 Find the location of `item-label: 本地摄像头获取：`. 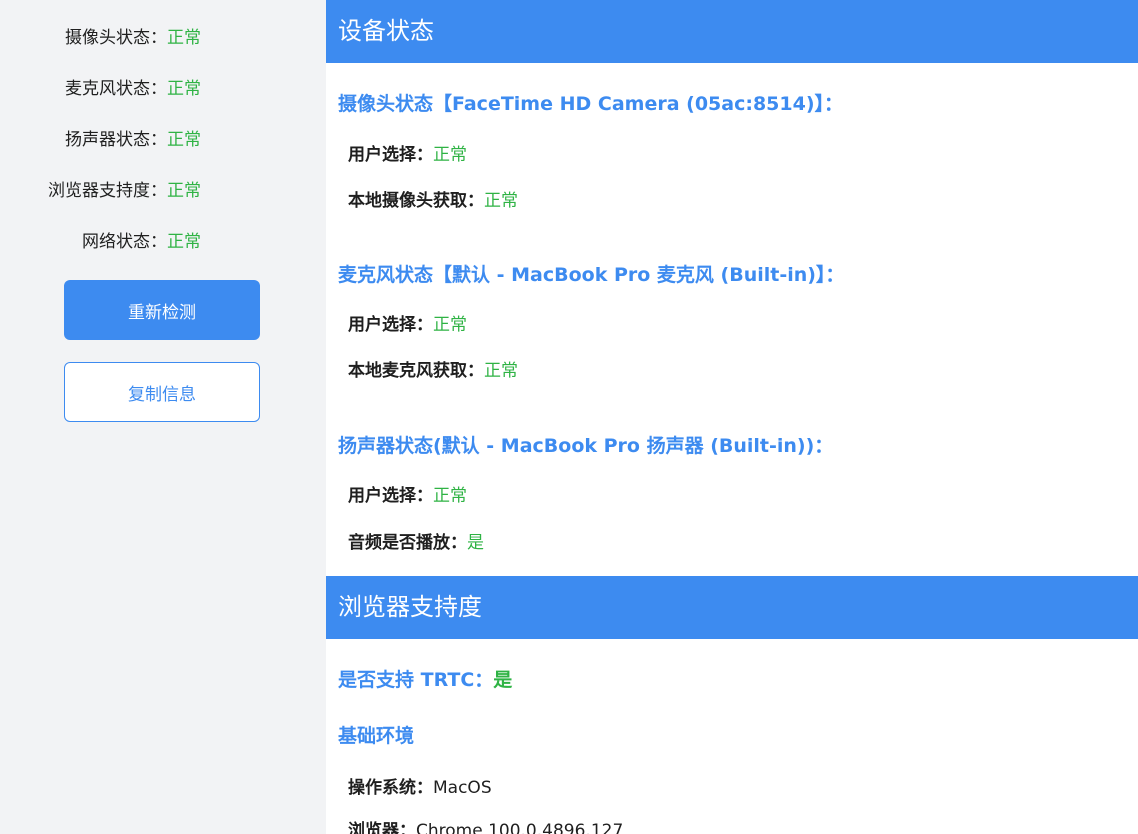

item-label: 本地摄像头获取： is located at coordinates (416, 201).